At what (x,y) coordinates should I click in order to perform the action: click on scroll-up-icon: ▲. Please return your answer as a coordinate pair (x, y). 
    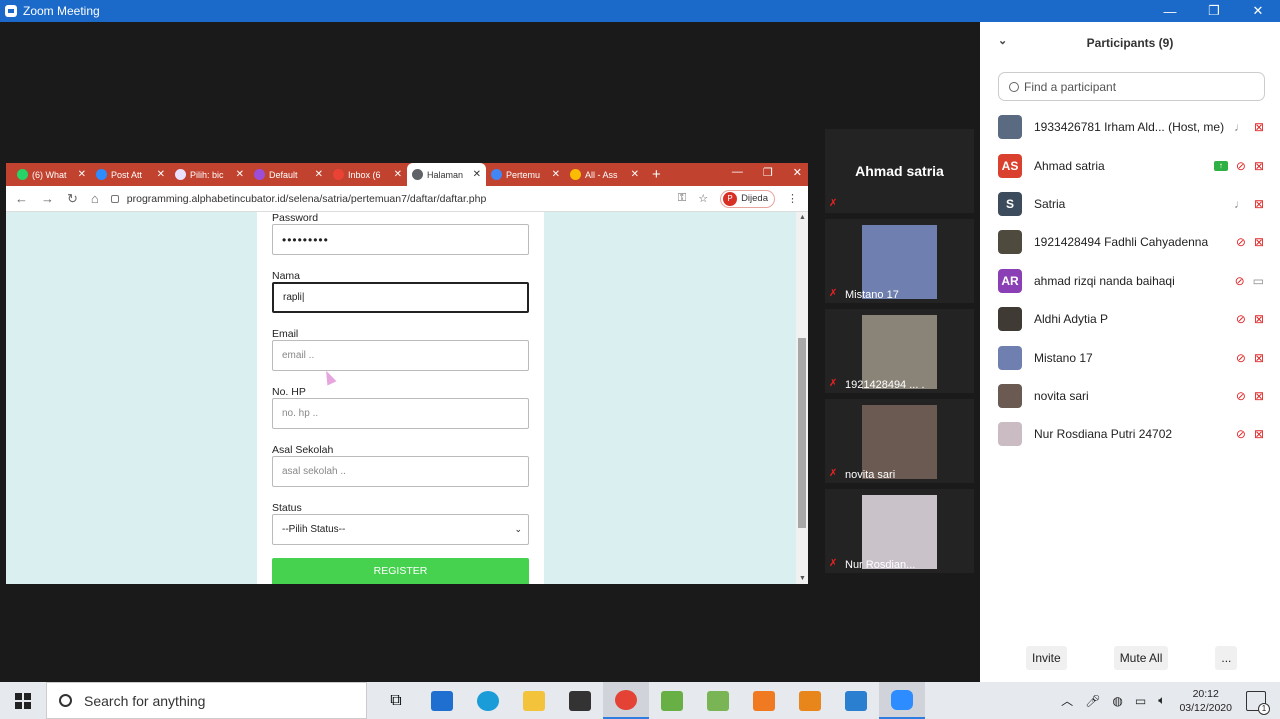
    Looking at the image, I should click on (802, 217).